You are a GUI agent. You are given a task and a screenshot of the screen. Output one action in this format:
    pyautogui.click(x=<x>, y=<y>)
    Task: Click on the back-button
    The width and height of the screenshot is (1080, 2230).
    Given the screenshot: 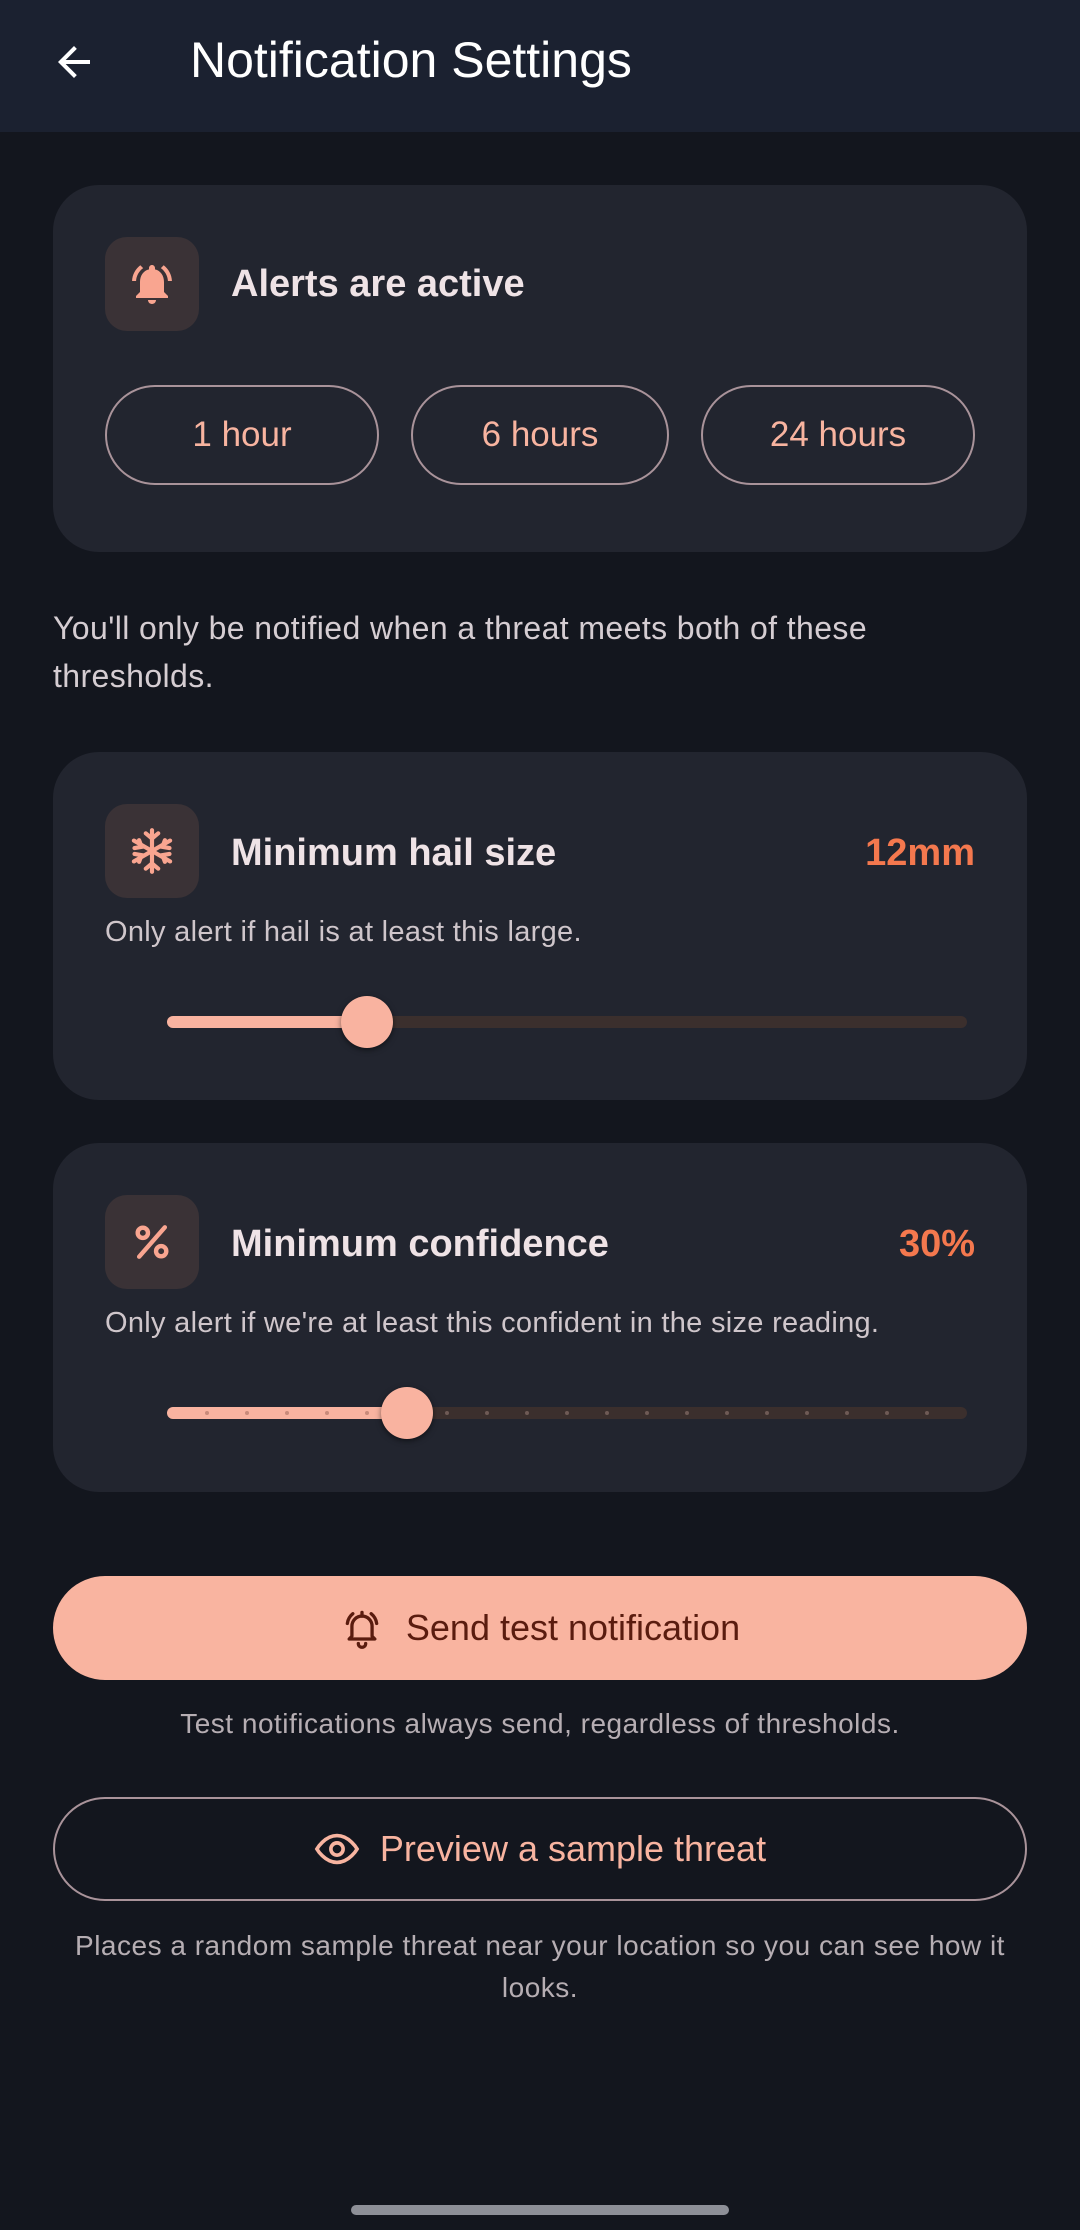 What is the action you would take?
    pyautogui.click(x=74, y=62)
    